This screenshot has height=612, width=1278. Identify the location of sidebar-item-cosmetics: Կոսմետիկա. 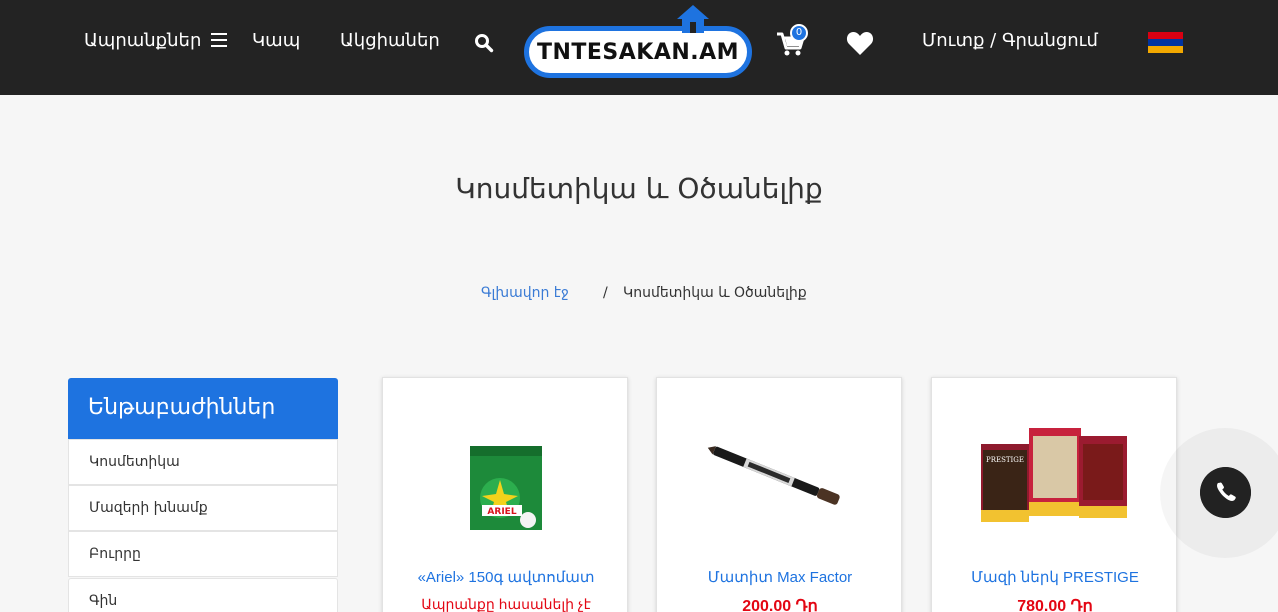
(203, 462).